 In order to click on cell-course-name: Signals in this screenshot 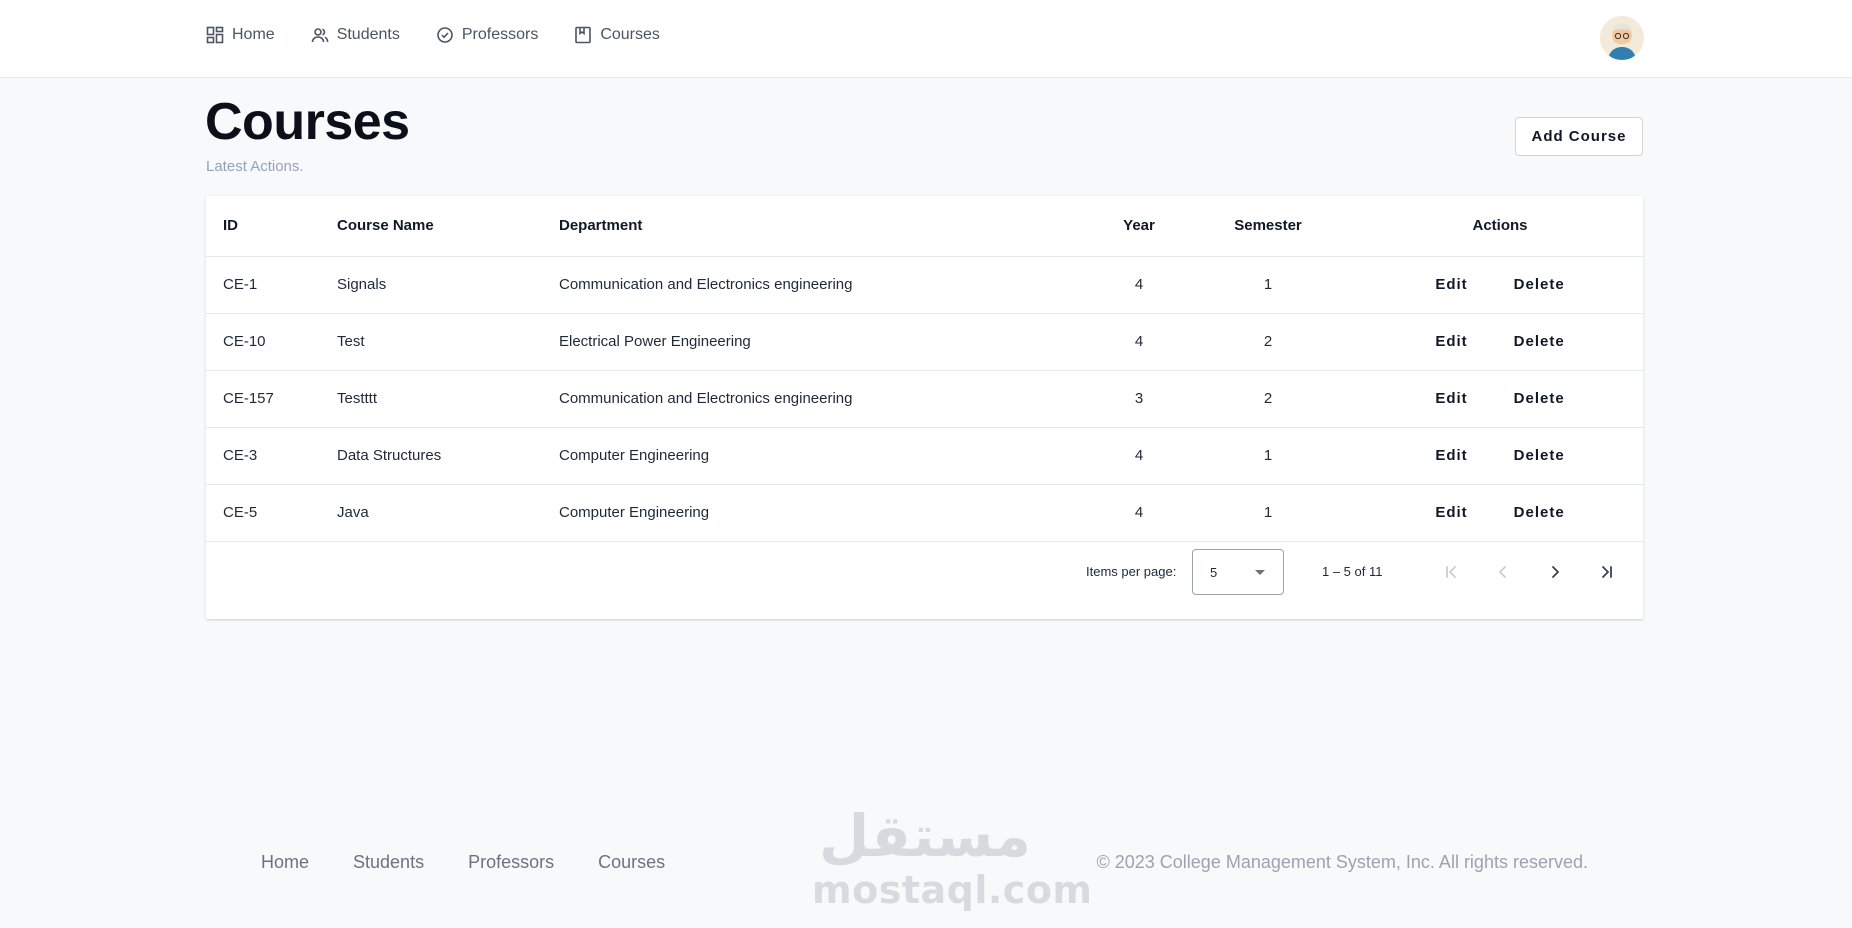, I will do `click(448, 285)`.